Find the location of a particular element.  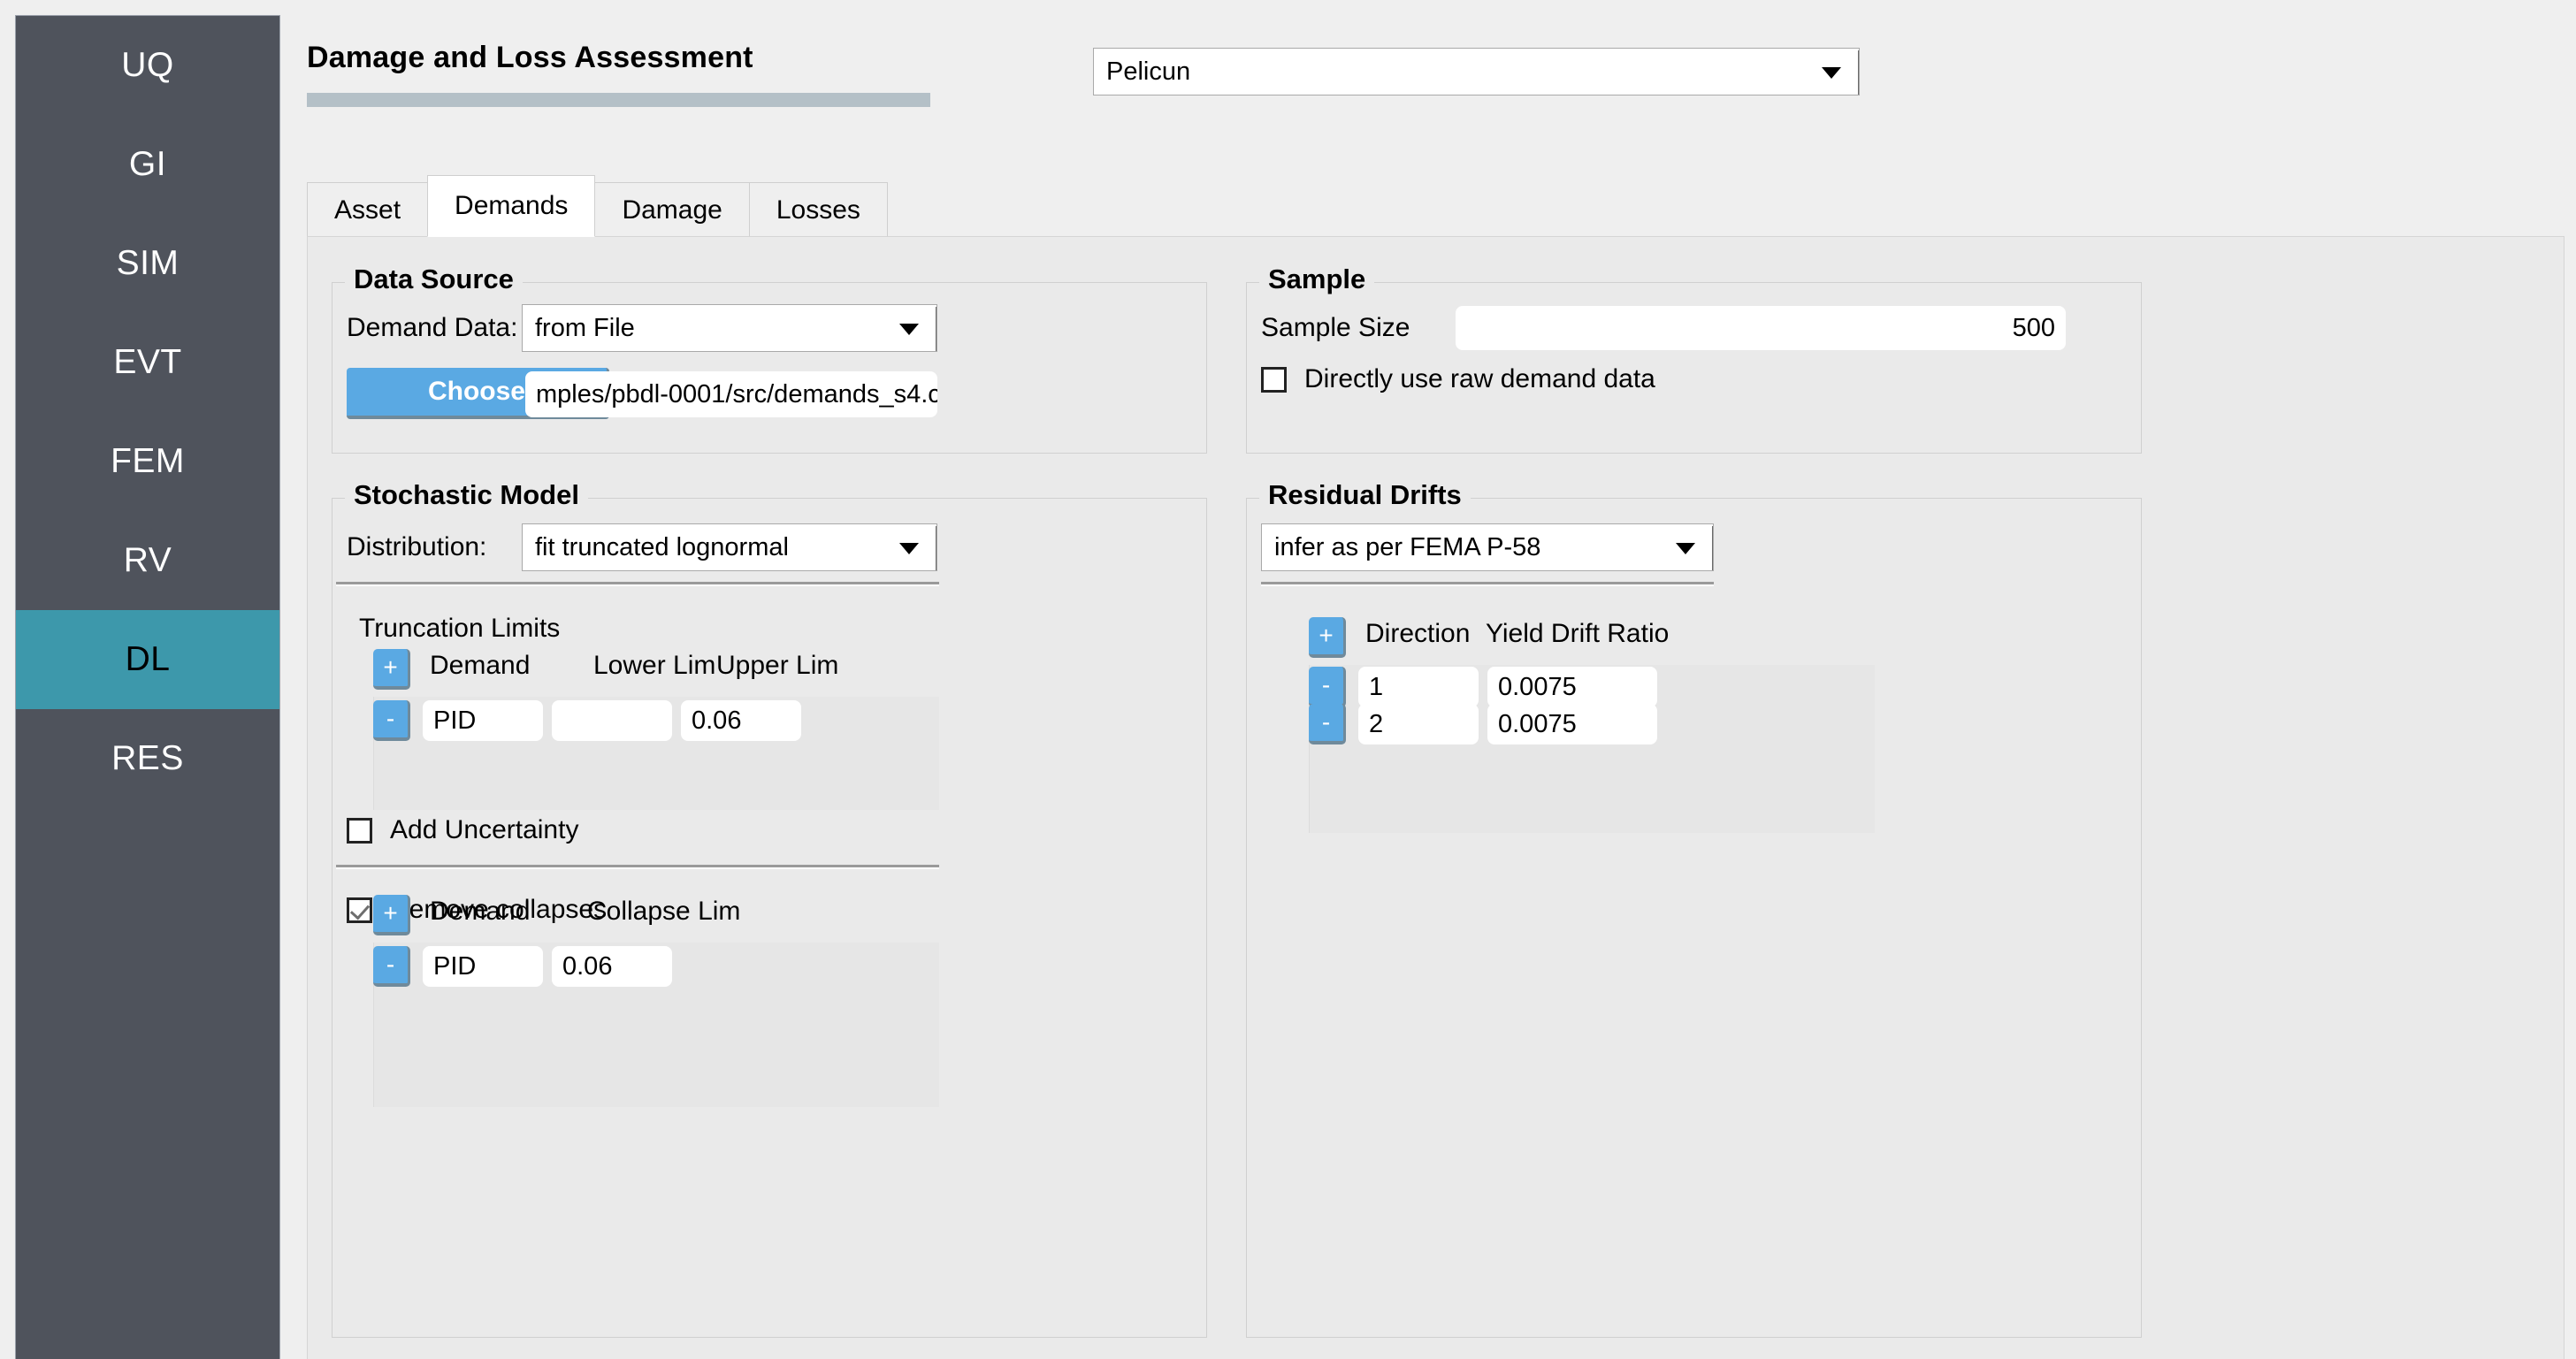

tab-asset: Asset is located at coordinates (368, 209).